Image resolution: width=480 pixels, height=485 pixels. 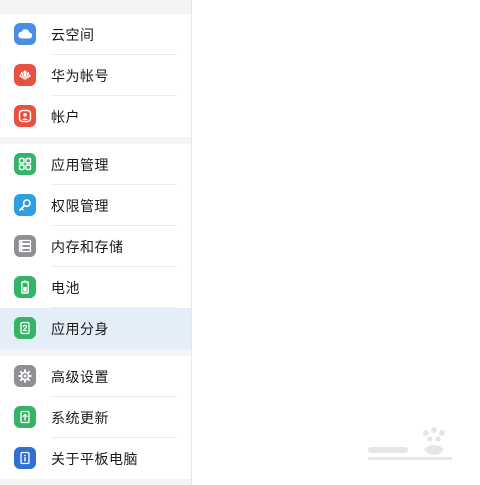 What do you see at coordinates (80, 377) in the screenshot?
I see `sidebar-item-label: 高级设置` at bounding box center [80, 377].